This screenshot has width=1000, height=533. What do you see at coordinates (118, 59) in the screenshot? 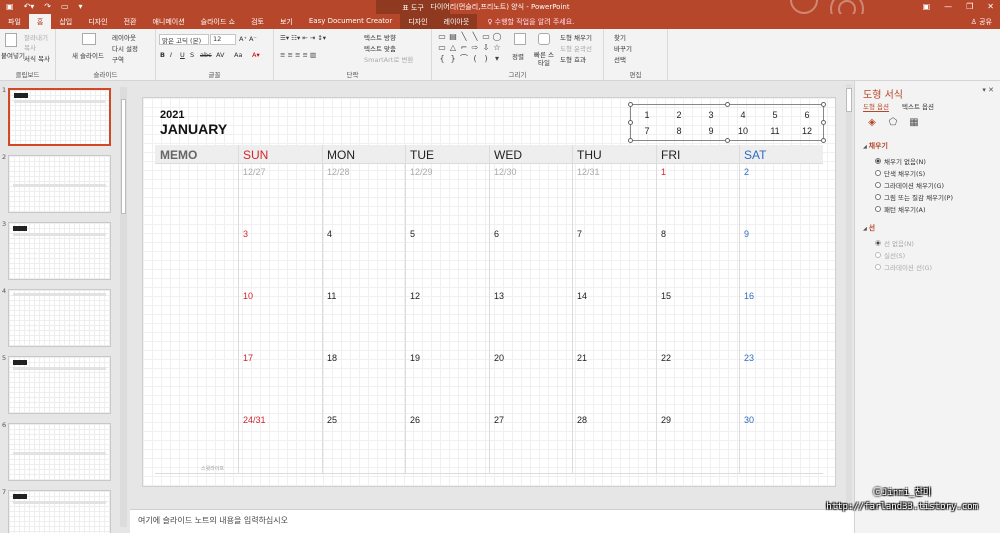
I see `section-button: 구역` at bounding box center [118, 59].